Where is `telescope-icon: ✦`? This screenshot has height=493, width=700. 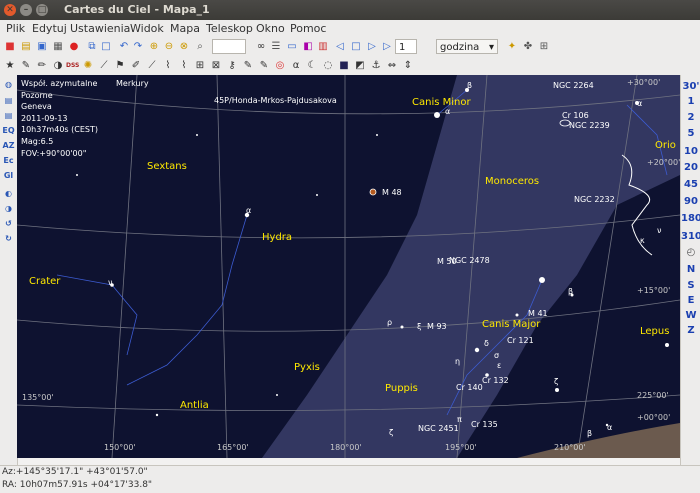
telescope-icon: ✦ is located at coordinates (512, 47).